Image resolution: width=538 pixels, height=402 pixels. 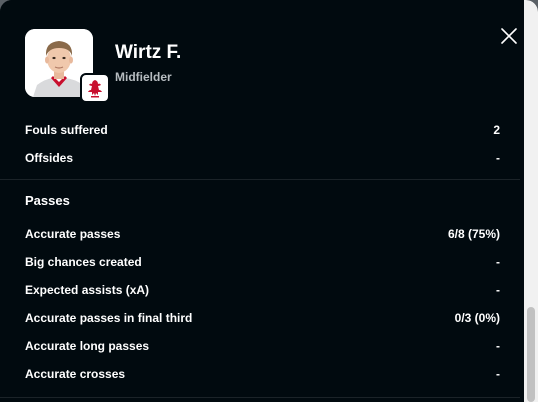 I want to click on stat-row-accurate-passes: Accurate passes 6/8 (75%), so click(x=262, y=234).